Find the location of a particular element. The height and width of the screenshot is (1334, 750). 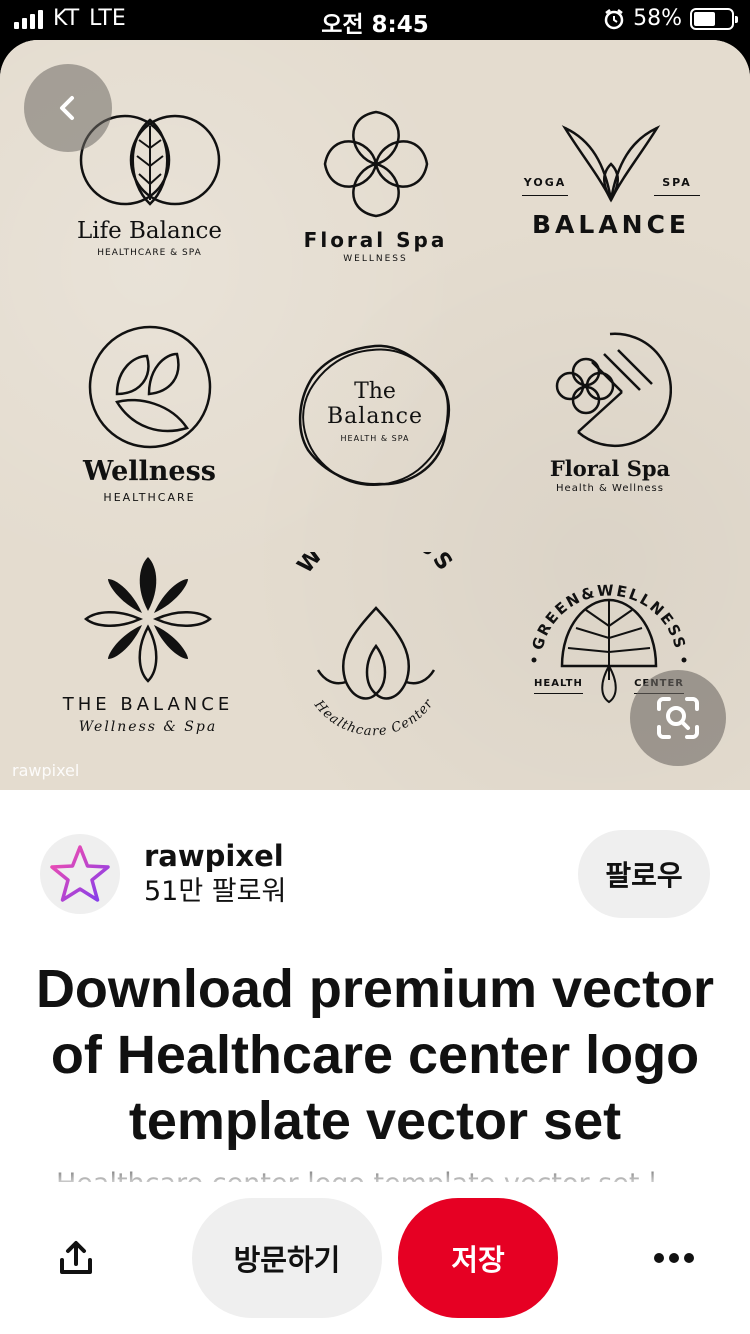

logo-title-line1: The is located at coordinates (375, 391).